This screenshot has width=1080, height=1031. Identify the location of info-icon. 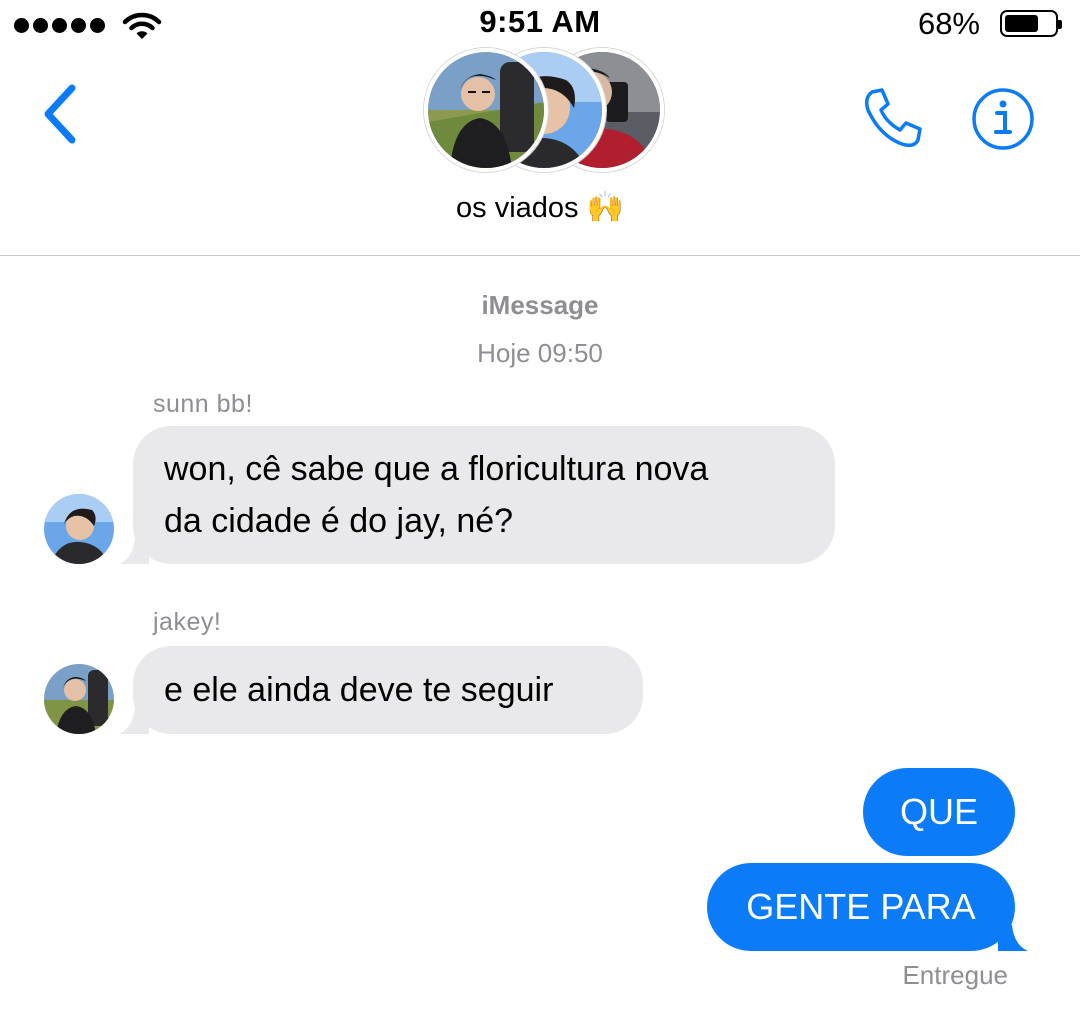
(1003, 121).